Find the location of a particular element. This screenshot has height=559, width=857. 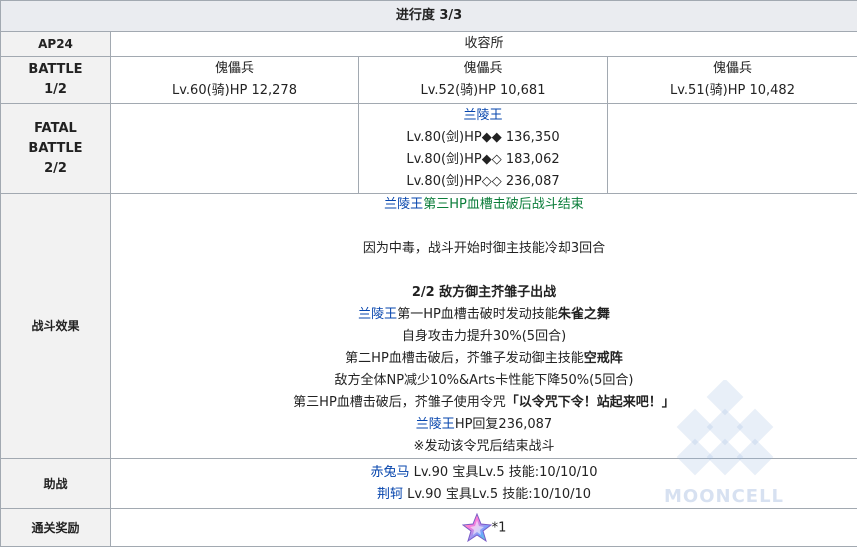

effect-line-10: ※发动该令咒后结束战斗 is located at coordinates (484, 446).